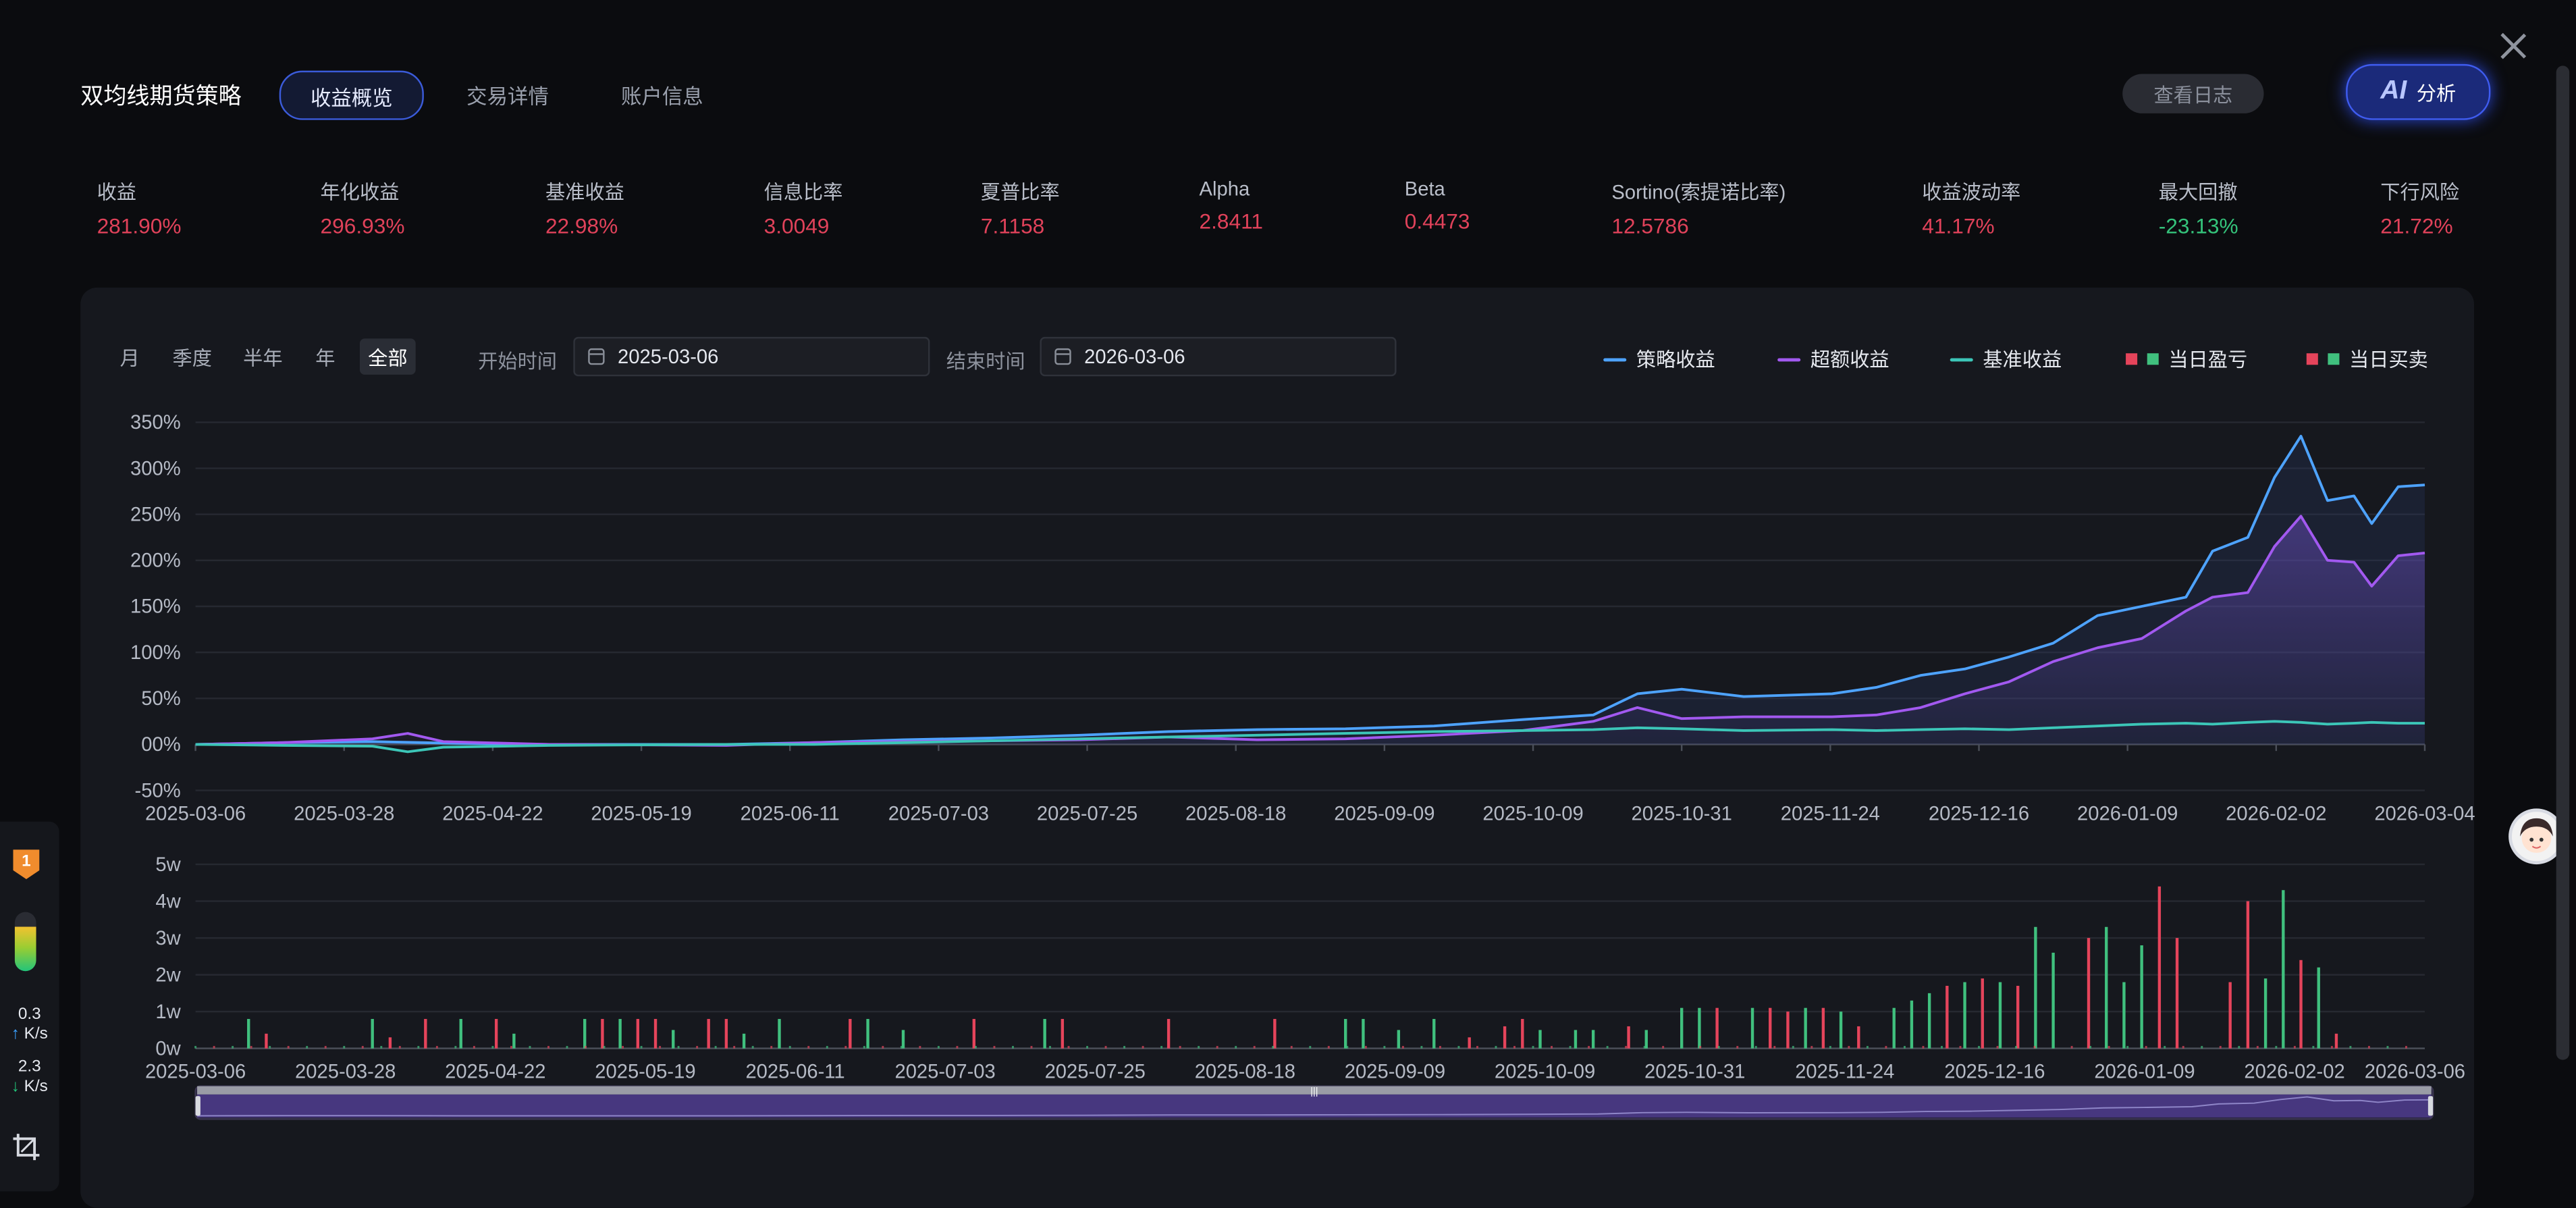 Image resolution: width=2576 pixels, height=1208 pixels. Describe the element at coordinates (2294, 1072) in the screenshot. I see `bar-x-tick-label: 2026-02-02` at that location.